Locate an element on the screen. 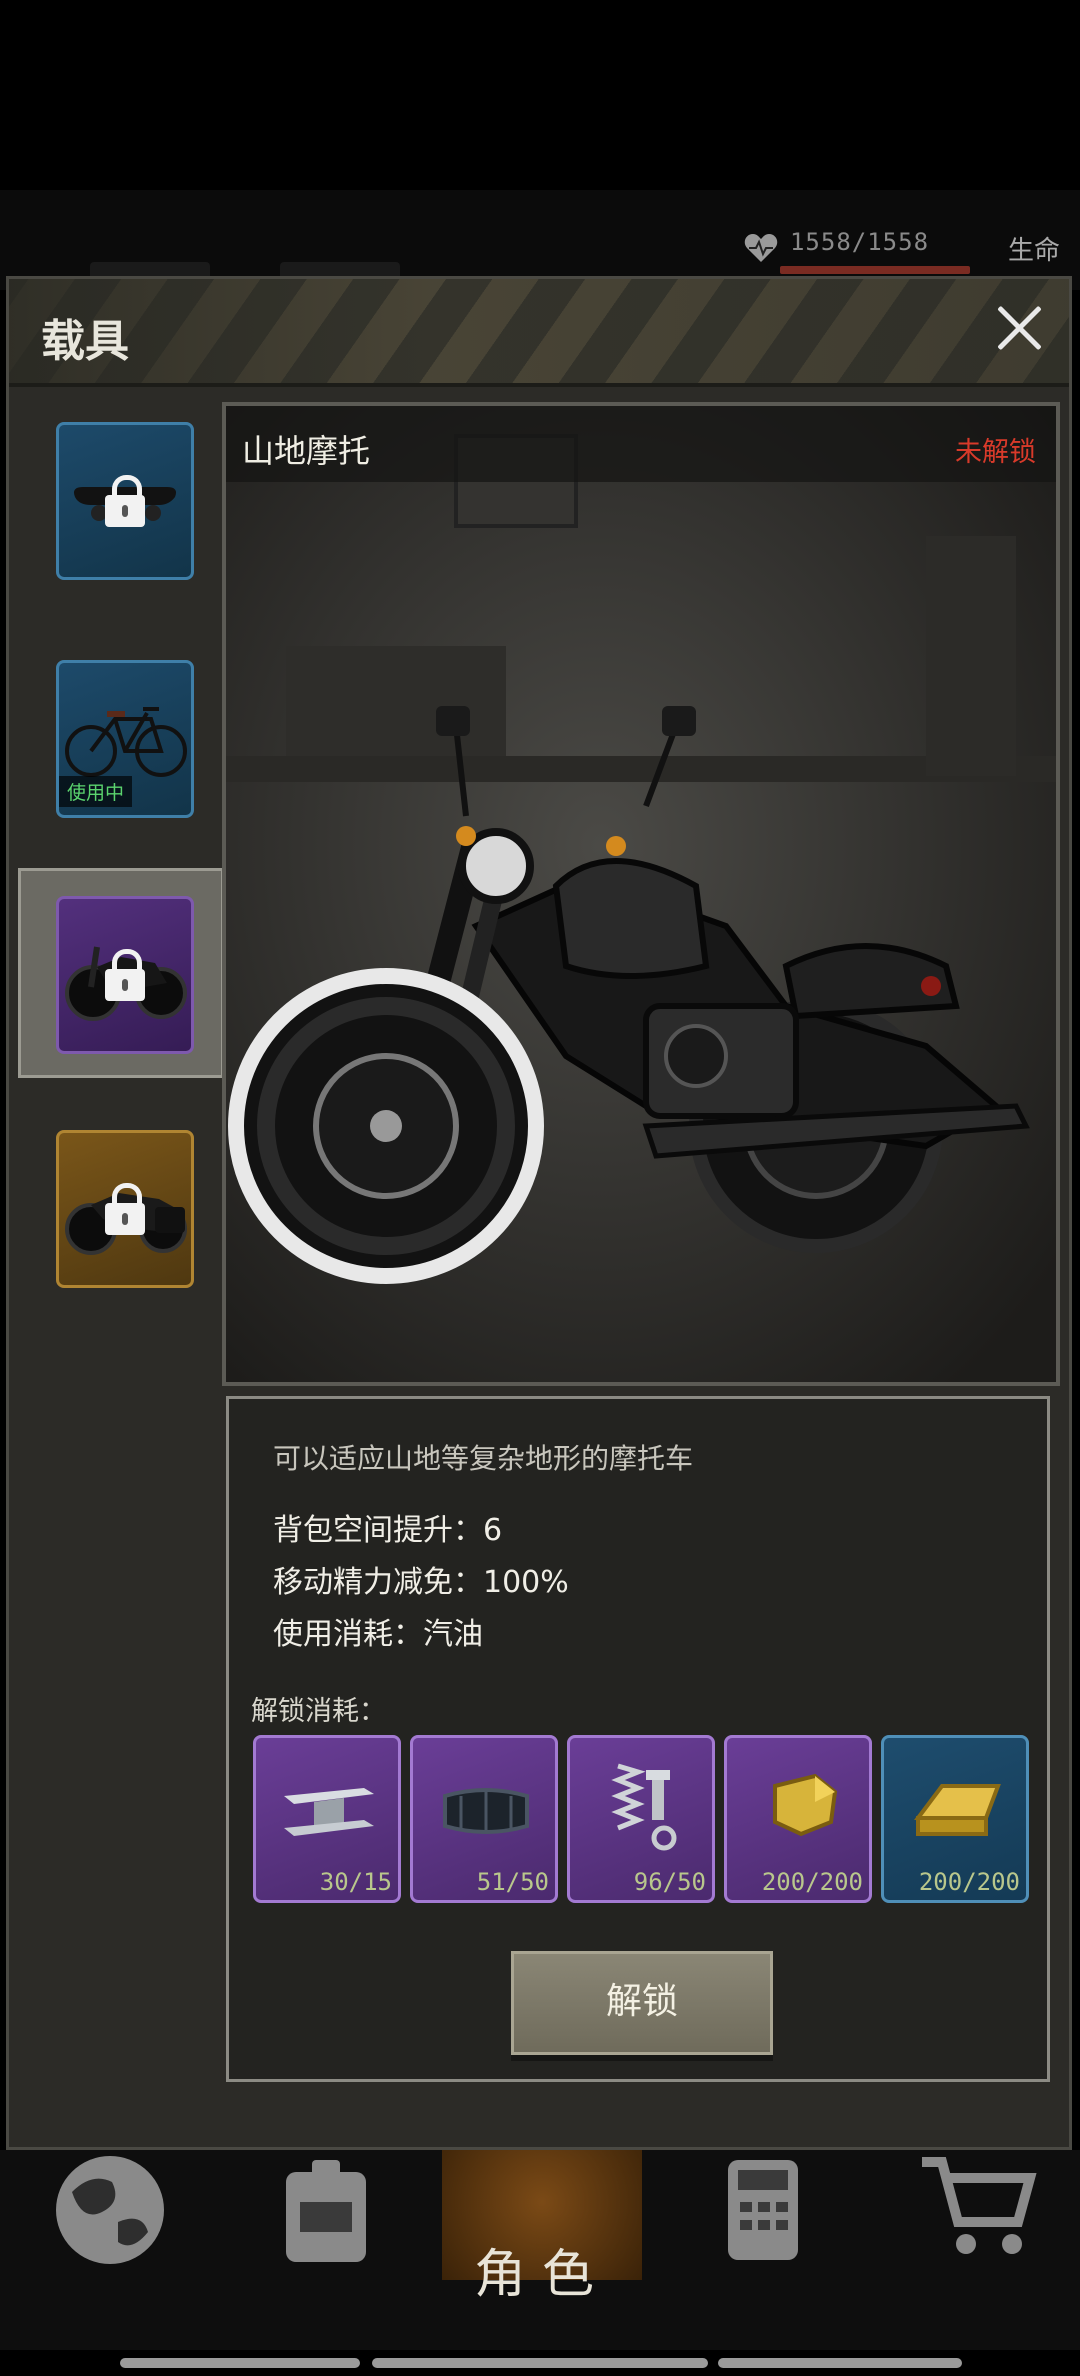 The height and width of the screenshot is (2376, 1080). bicycle-icon is located at coordinates (126, 742).